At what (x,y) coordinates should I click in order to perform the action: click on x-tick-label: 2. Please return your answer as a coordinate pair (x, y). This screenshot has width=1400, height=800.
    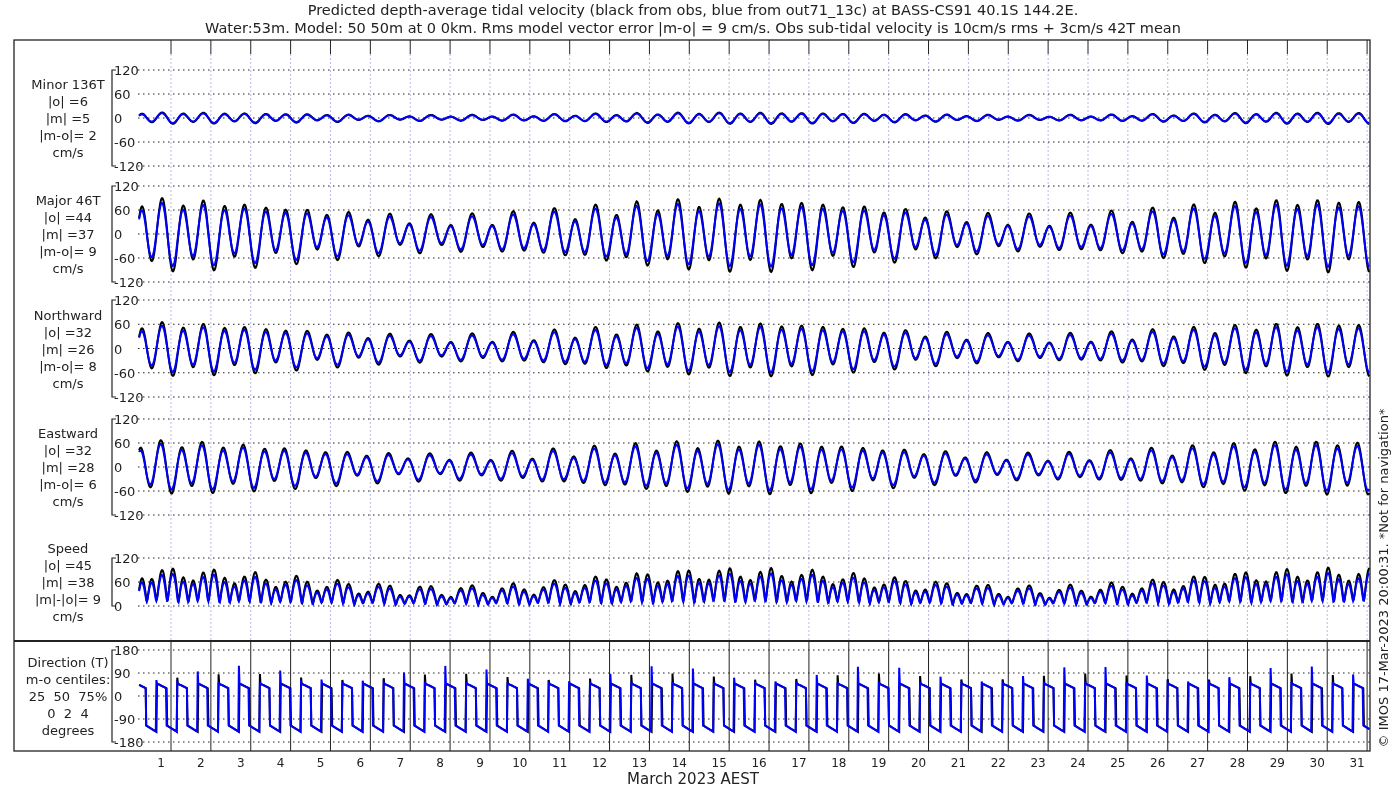
    Looking at the image, I should click on (201, 763).